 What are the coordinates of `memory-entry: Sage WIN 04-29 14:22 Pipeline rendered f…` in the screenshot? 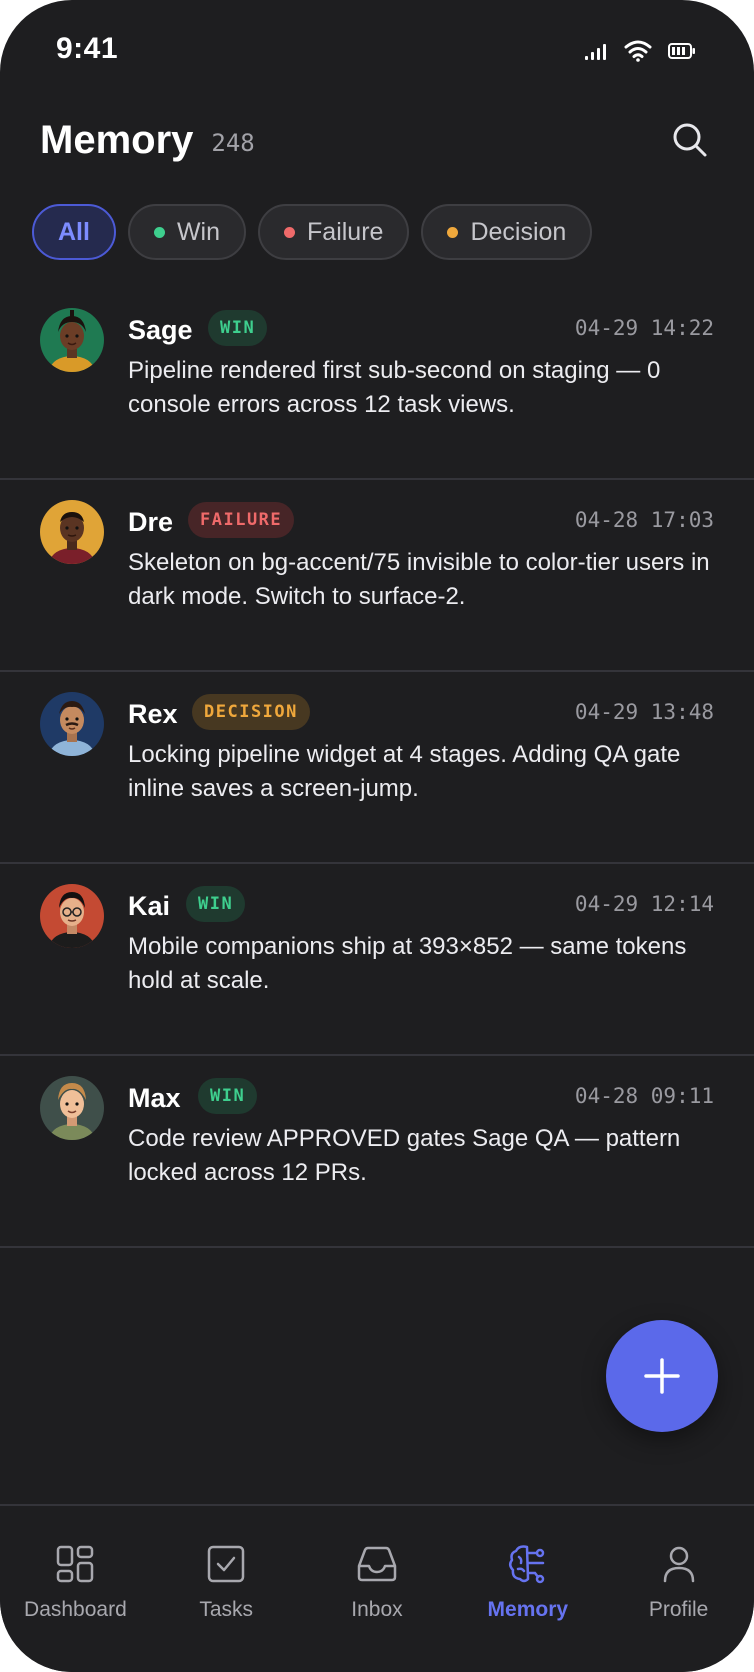 It's located at (377, 384).